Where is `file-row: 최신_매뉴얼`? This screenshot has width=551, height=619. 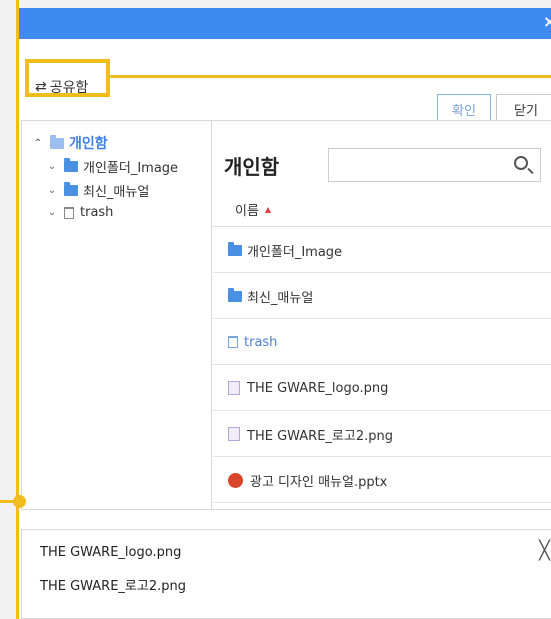 file-row: 최신_매뉴얼 is located at coordinates (382, 296).